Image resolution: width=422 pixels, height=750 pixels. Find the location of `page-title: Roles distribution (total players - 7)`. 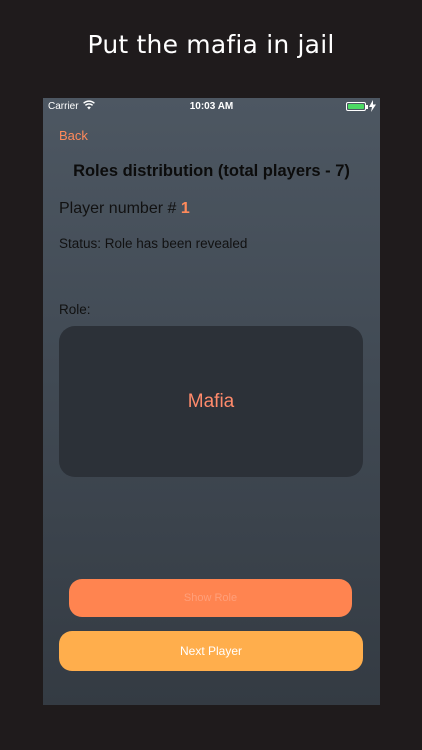

page-title: Roles distribution (total players - 7) is located at coordinates (211, 171).